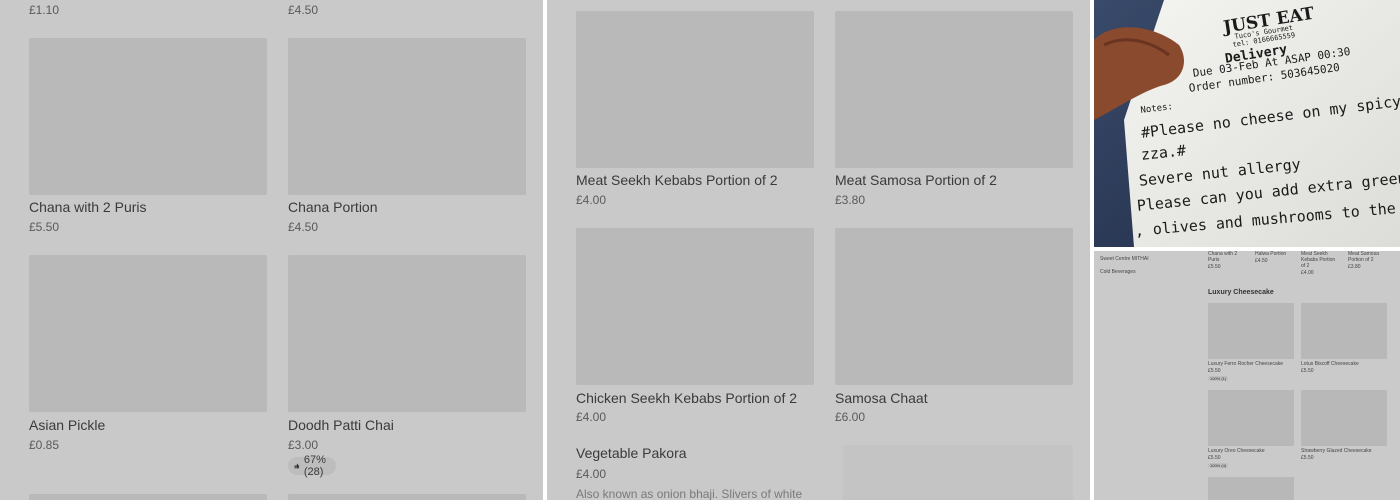  What do you see at coordinates (1261, 261) in the screenshot?
I see `mini-item-price: £4.50` at bounding box center [1261, 261].